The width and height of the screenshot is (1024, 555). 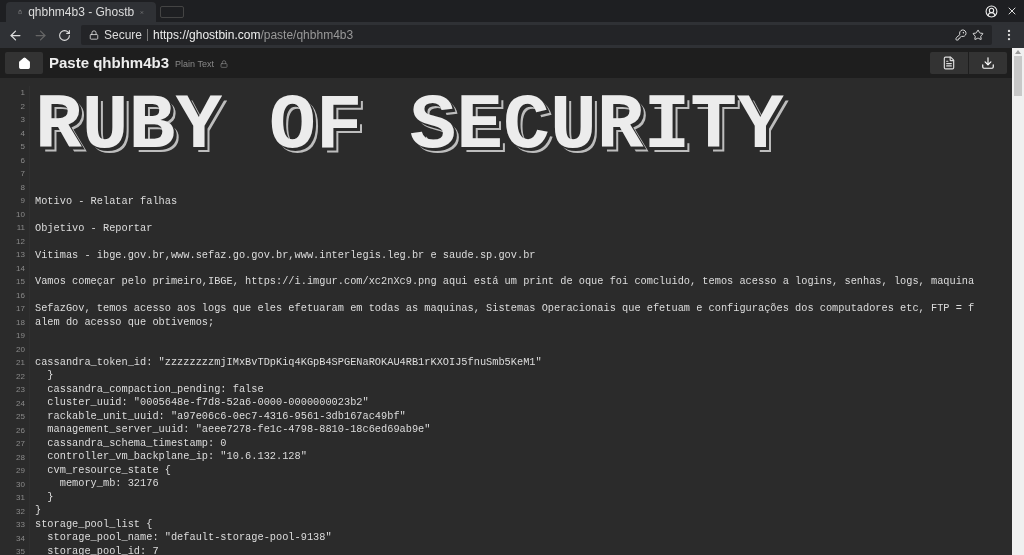 What do you see at coordinates (94, 523) in the screenshot?
I see `code-line: storage_pool_list {` at bounding box center [94, 523].